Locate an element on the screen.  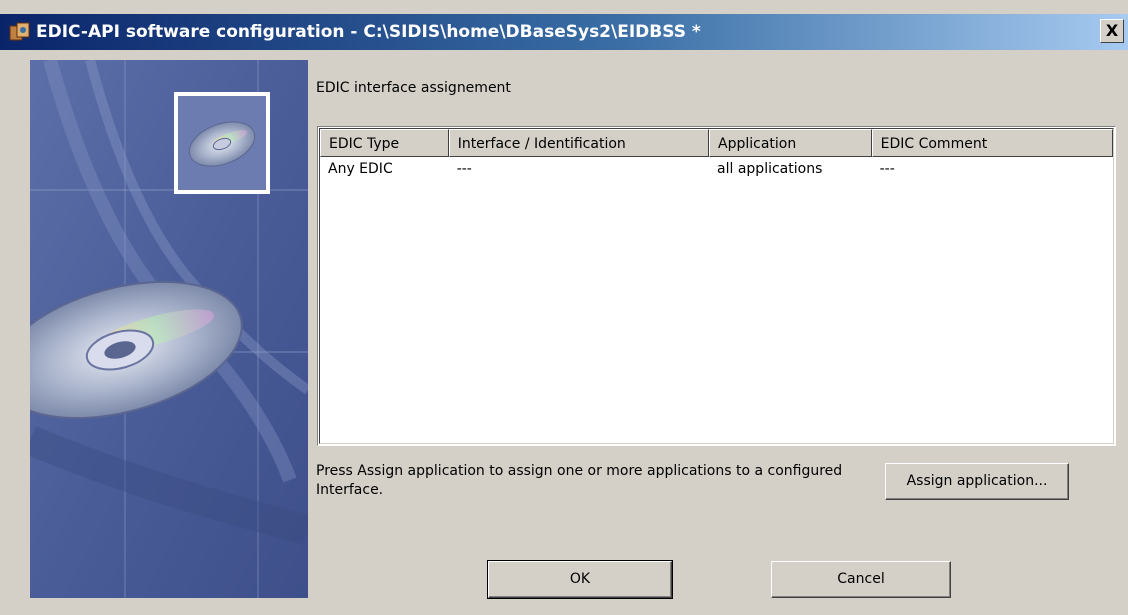
cancel-button: Cancel is located at coordinates (861, 579).